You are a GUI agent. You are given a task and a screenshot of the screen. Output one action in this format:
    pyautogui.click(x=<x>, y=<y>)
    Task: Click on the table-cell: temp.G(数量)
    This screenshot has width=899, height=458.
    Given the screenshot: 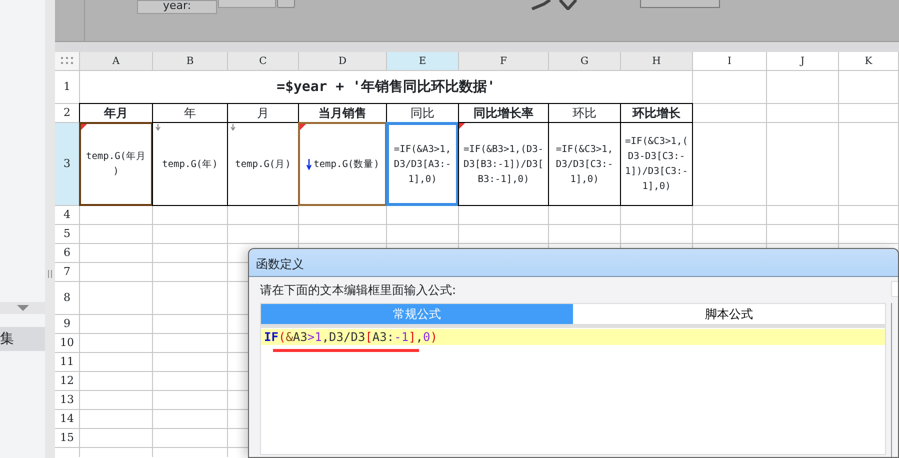 What is the action you would take?
    pyautogui.click(x=342, y=164)
    